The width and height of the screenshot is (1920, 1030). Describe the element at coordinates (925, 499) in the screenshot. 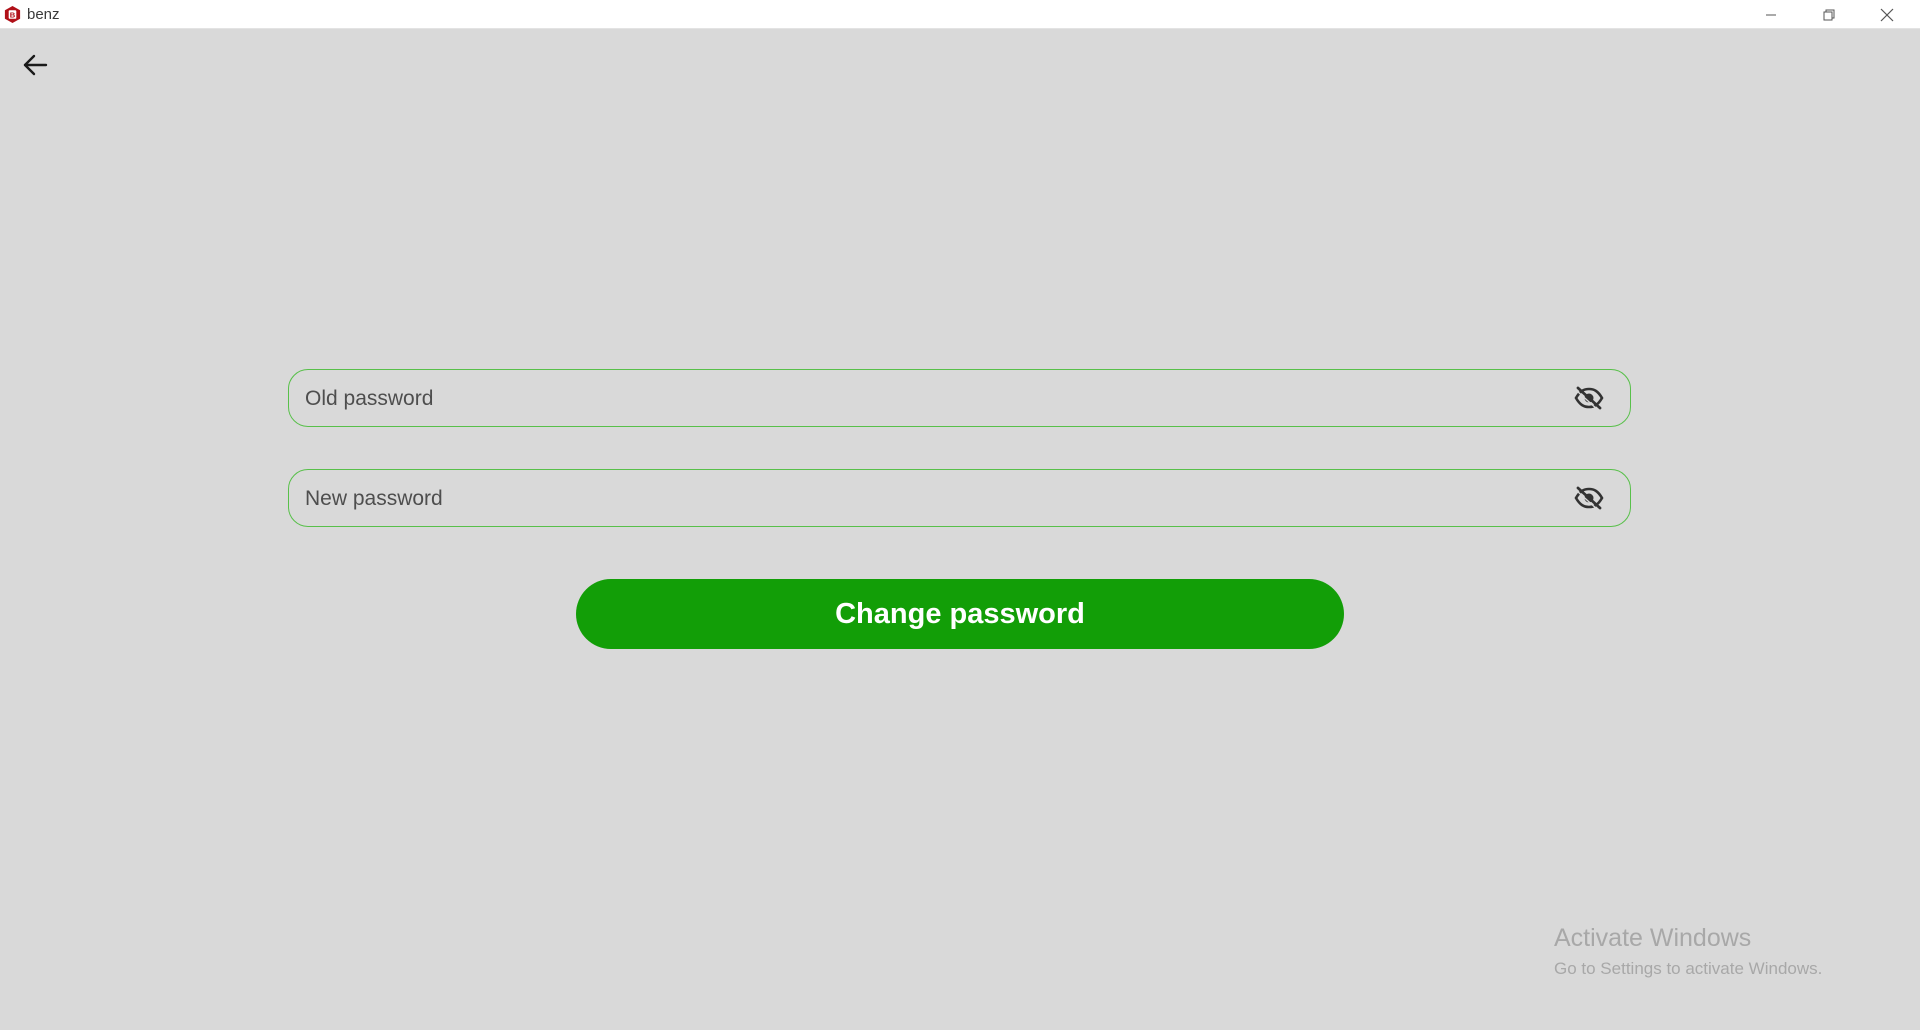

I see `new-password-input` at that location.